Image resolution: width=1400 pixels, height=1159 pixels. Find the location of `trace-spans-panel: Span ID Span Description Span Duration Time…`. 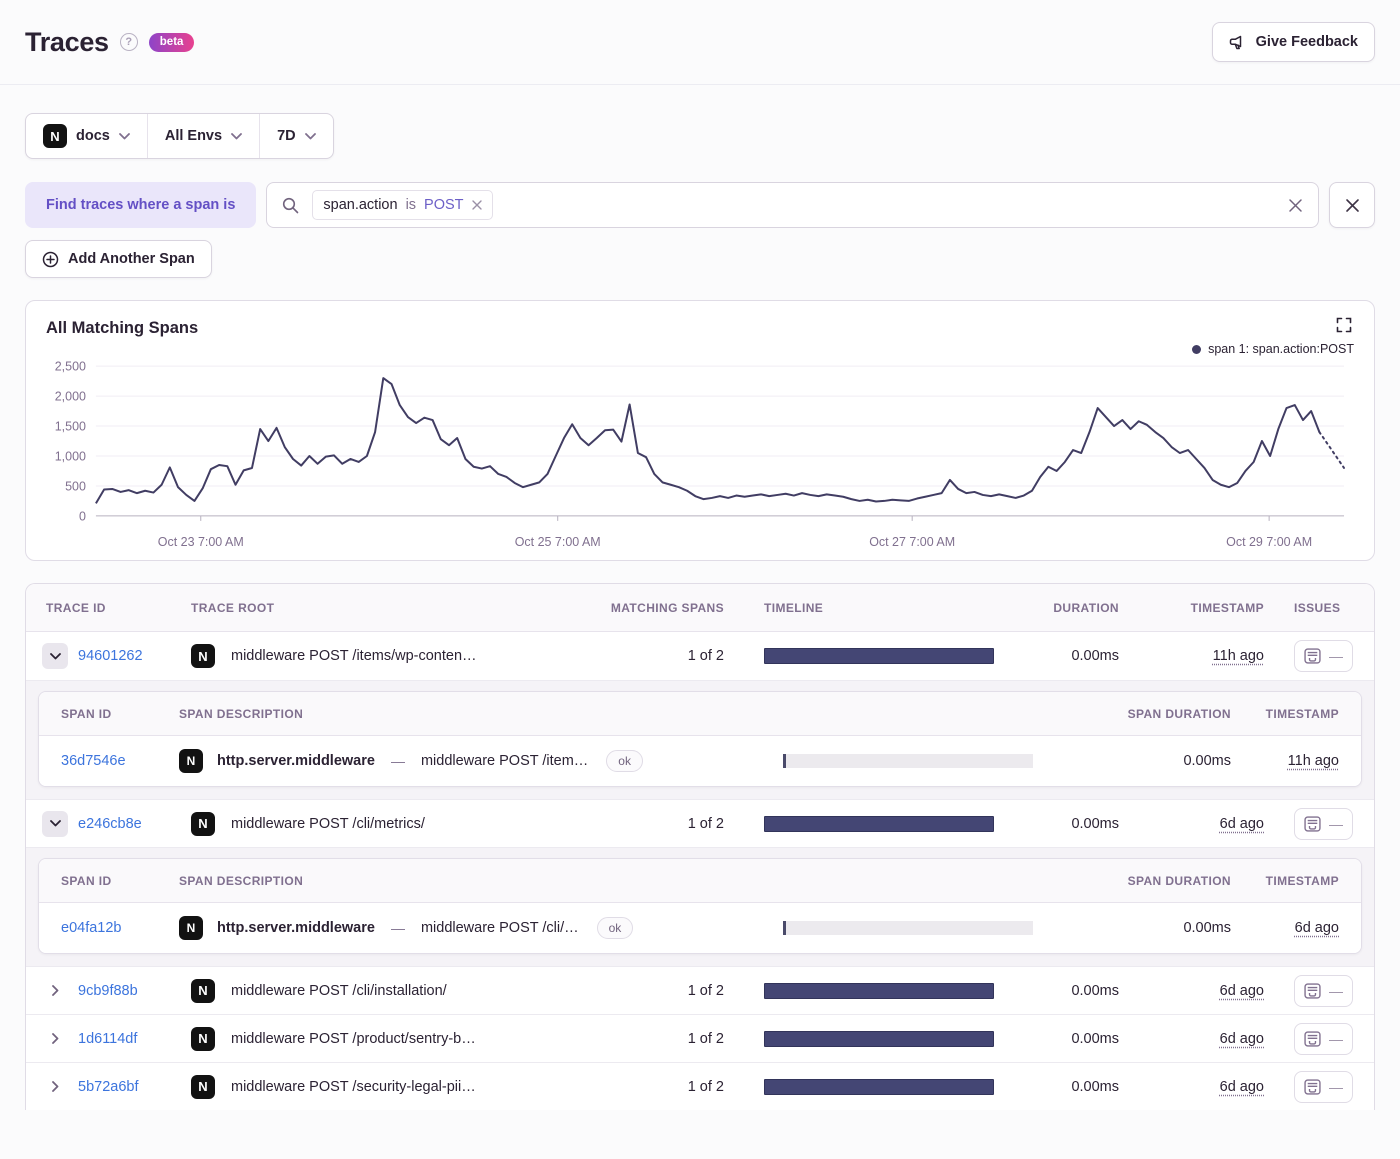

trace-spans-panel: Span ID Span Description Span Duration Time… is located at coordinates (700, 739).